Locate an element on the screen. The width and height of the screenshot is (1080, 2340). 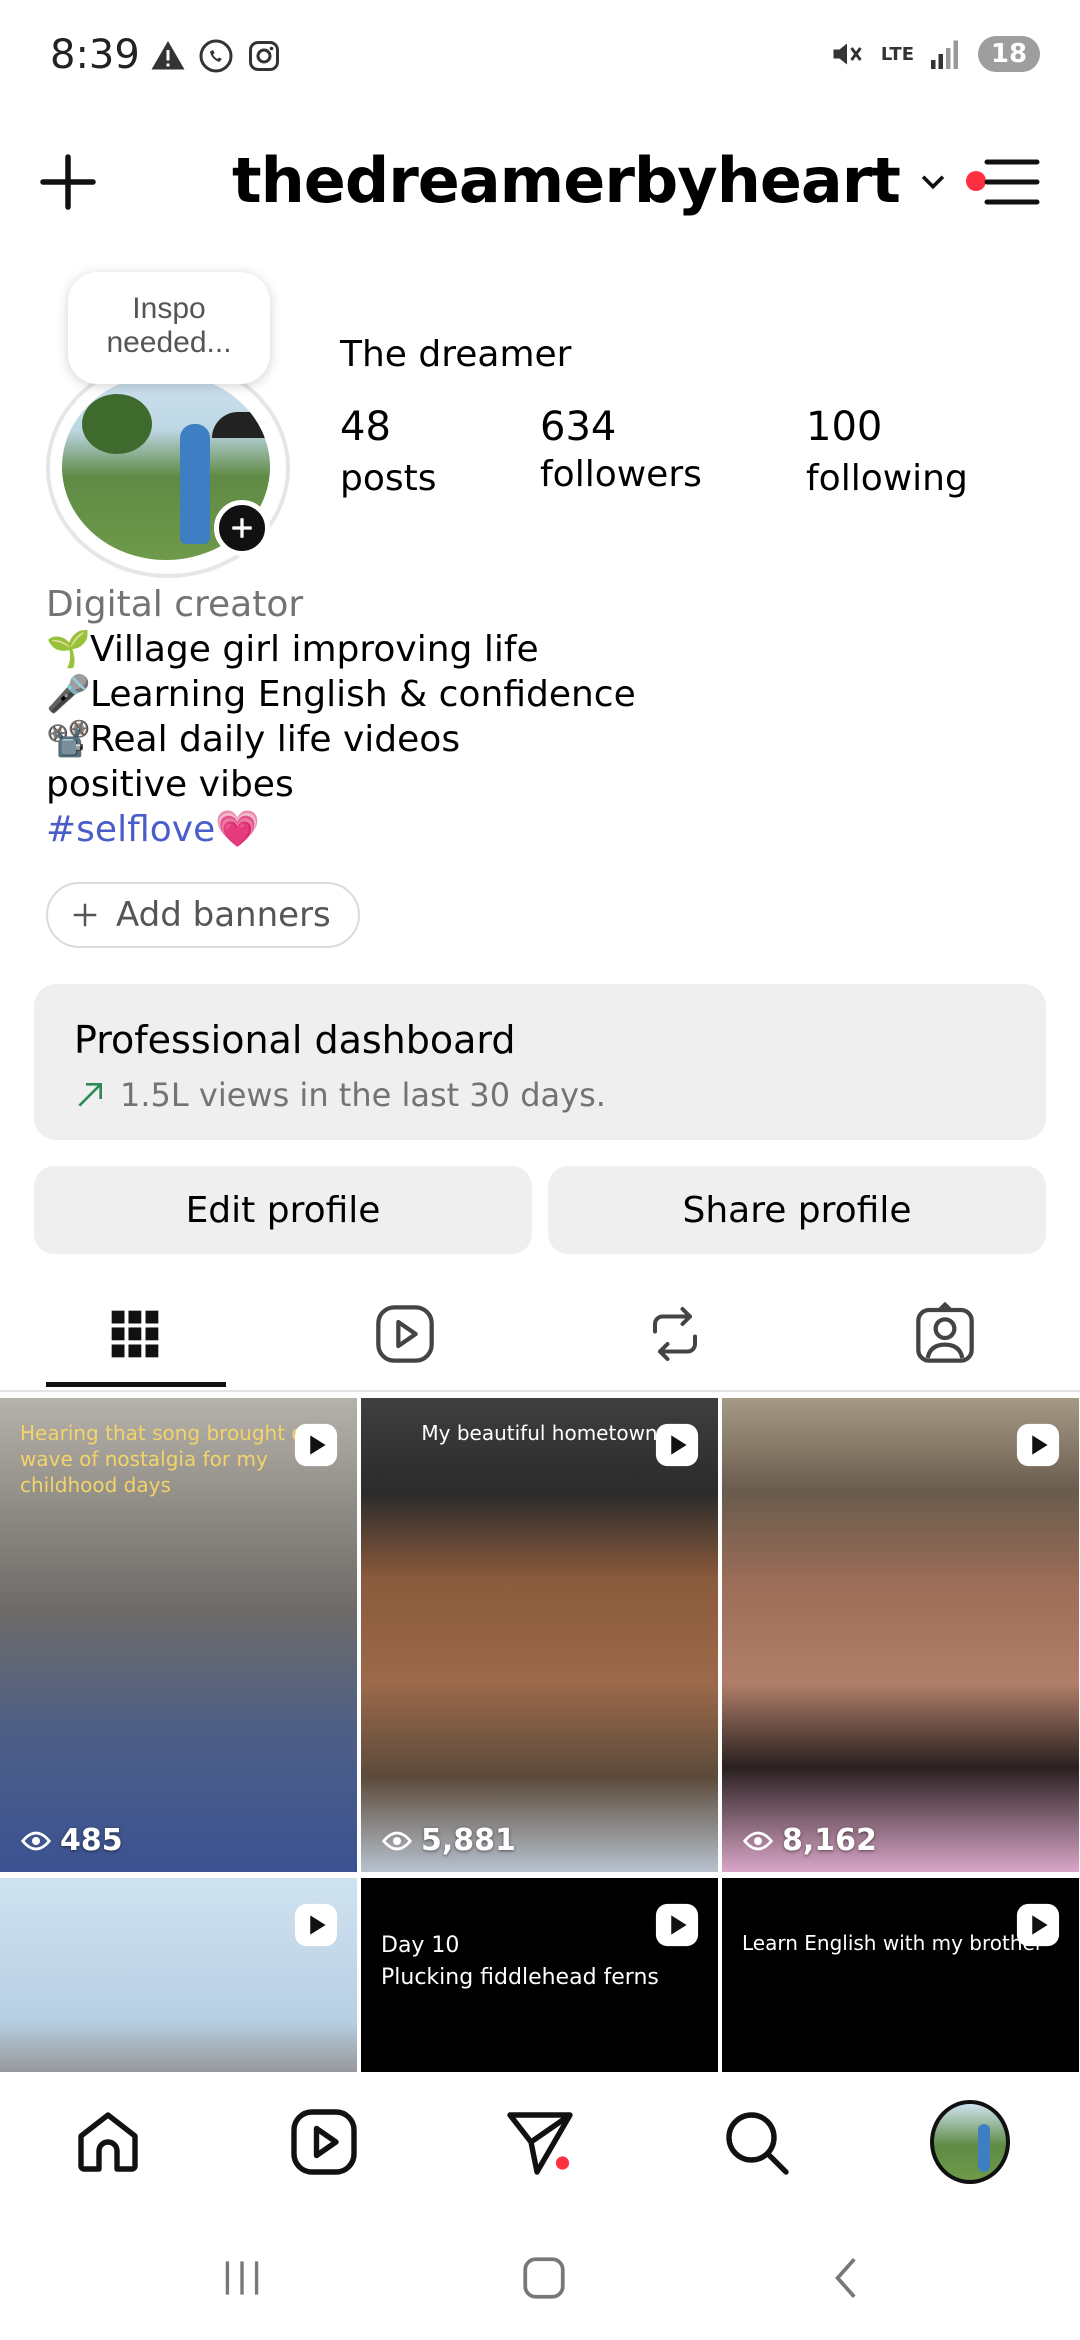
add-banners-label: Add banners is located at coordinates (223, 915).